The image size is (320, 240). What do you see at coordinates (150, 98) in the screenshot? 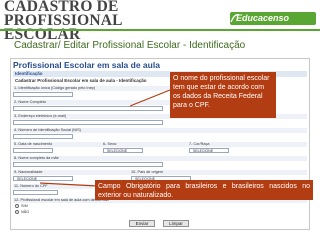
I see `pointer-nome` at bounding box center [150, 98].